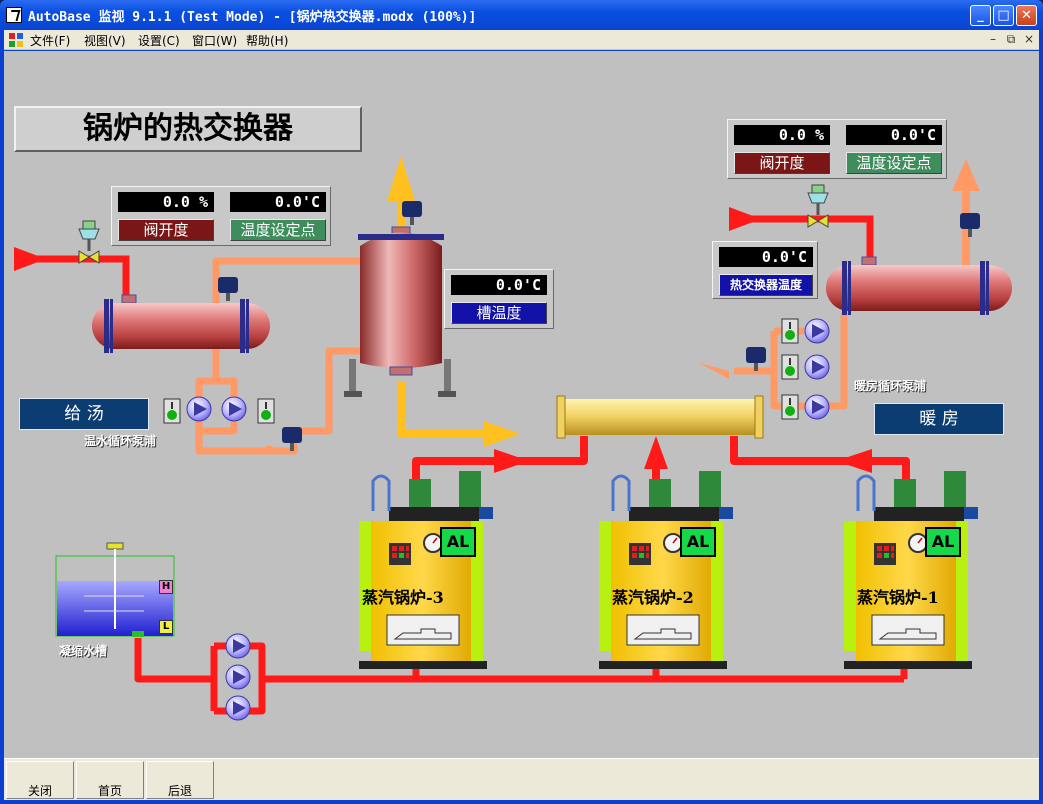 This screenshot has width=1043, height=804. I want to click on boiler-3-label: 蒸汽锅炉-3, so click(403, 597).